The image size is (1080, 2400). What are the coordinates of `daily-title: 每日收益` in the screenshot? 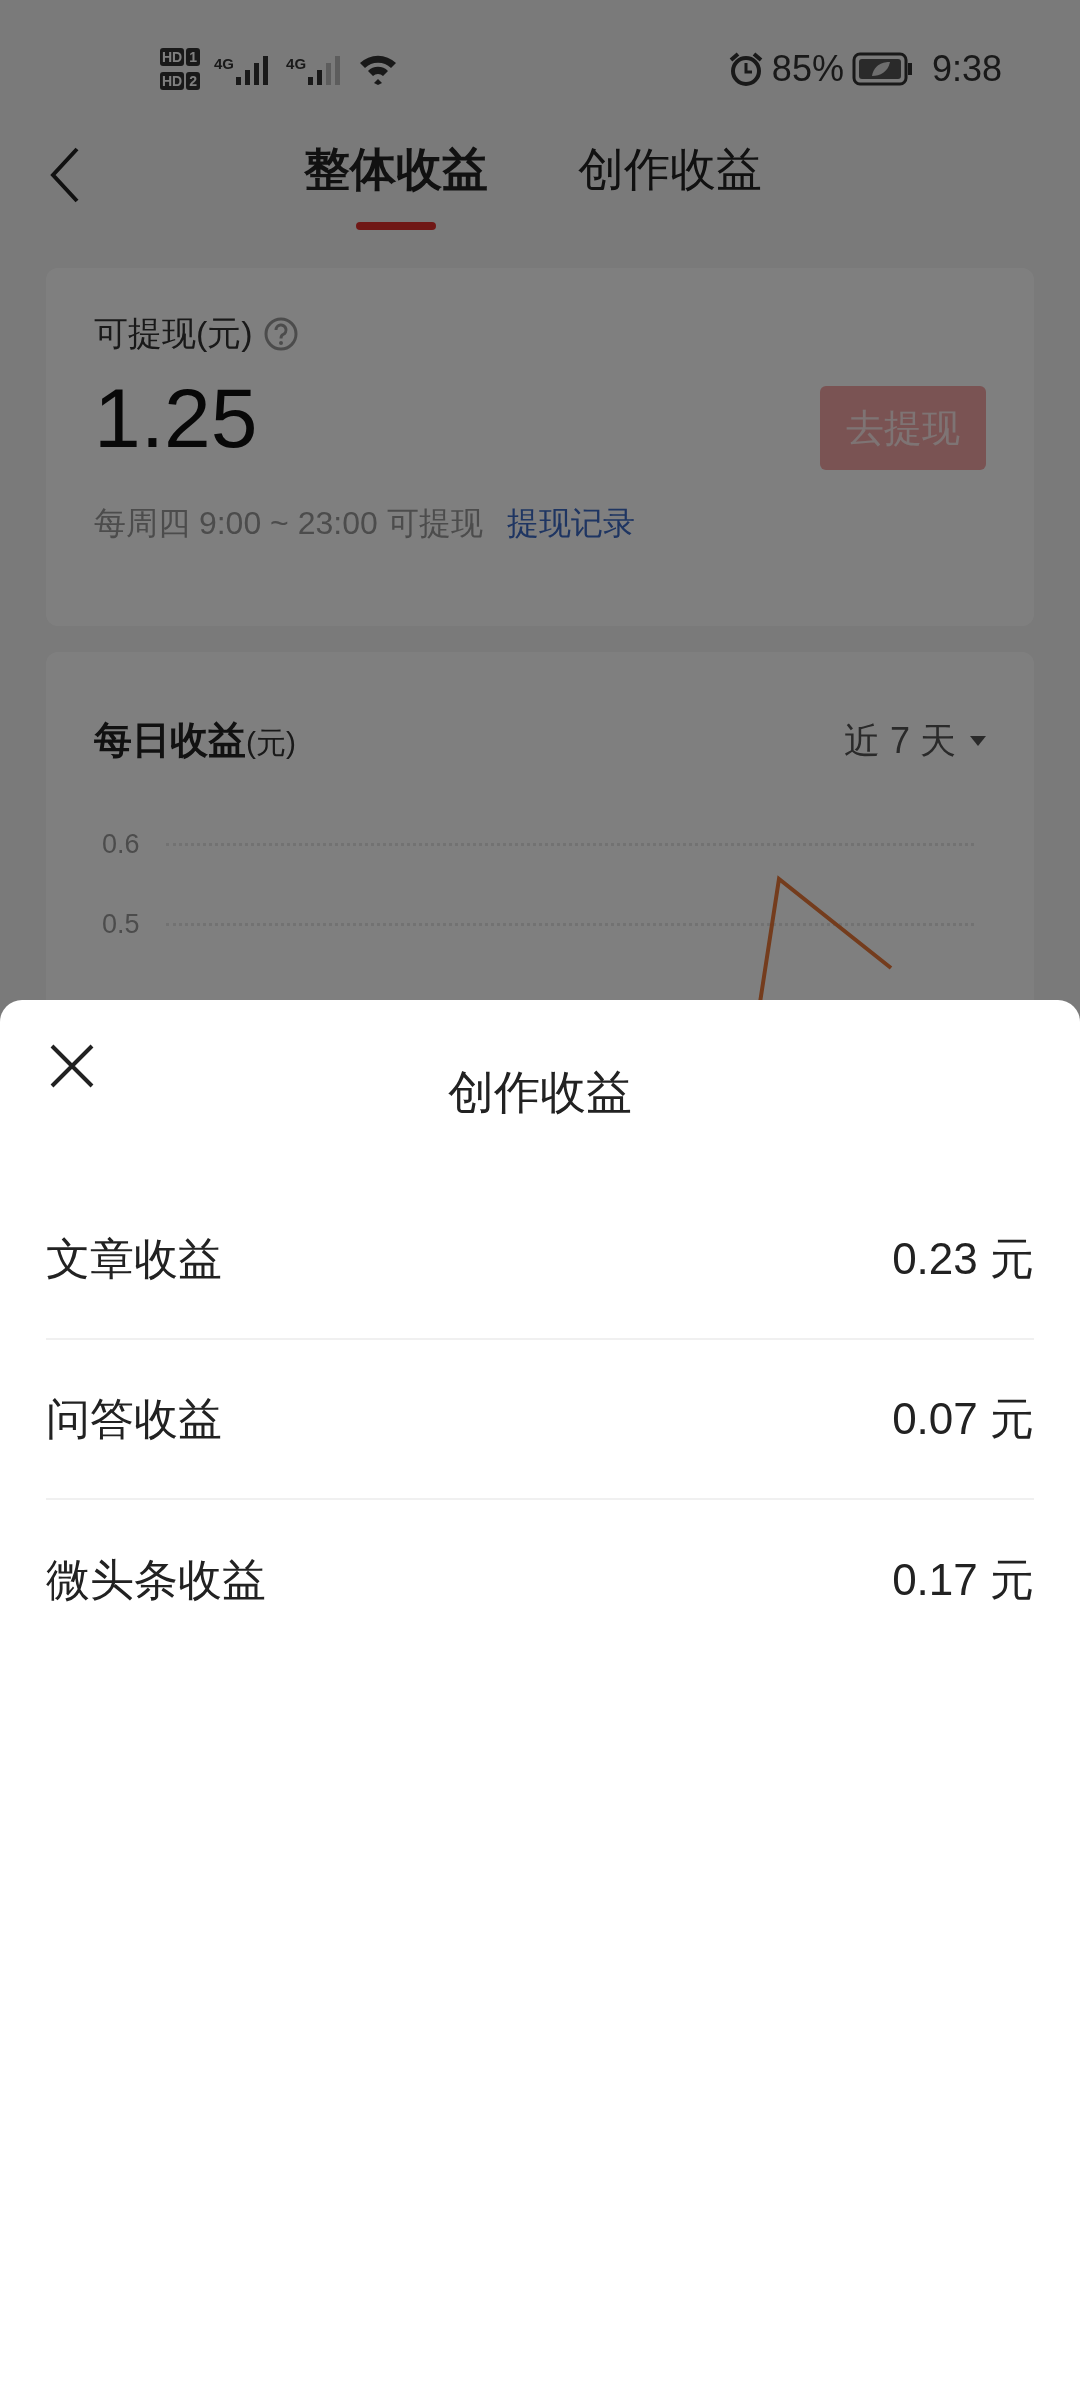 It's located at (170, 740).